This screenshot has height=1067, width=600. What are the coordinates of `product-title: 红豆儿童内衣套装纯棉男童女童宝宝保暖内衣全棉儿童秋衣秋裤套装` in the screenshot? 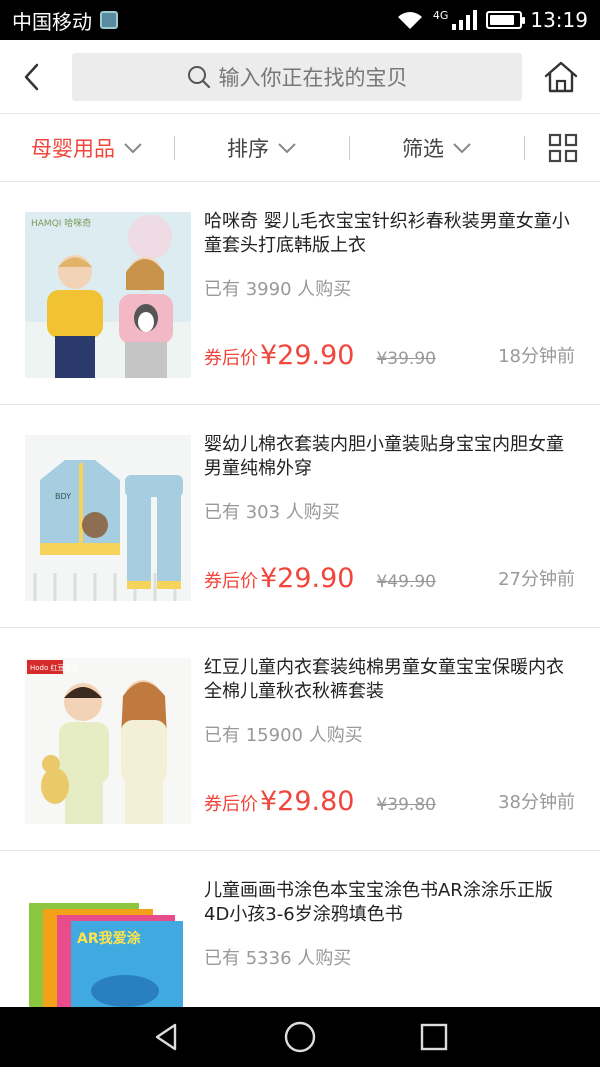 It's located at (391, 680).